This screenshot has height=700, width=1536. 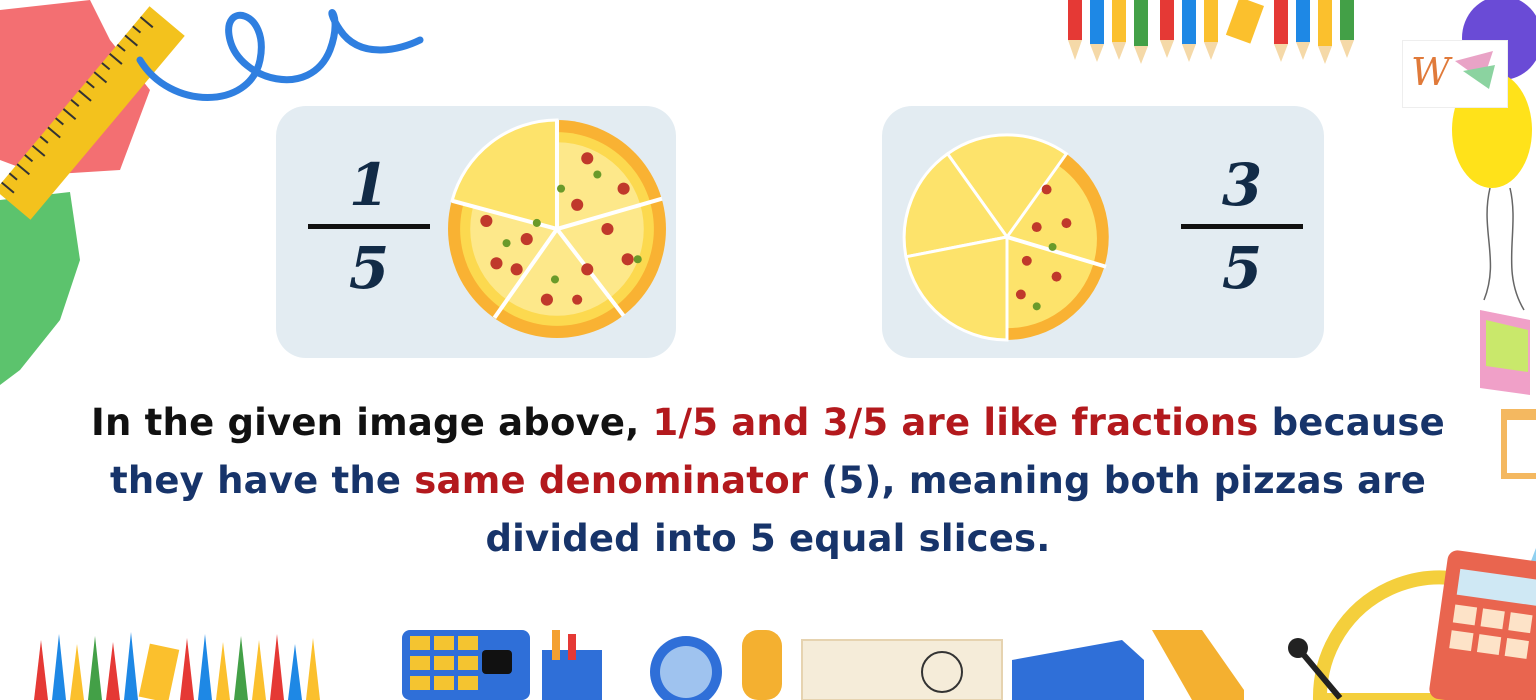 I want to click on calculator-icon, so click(x=466, y=665).